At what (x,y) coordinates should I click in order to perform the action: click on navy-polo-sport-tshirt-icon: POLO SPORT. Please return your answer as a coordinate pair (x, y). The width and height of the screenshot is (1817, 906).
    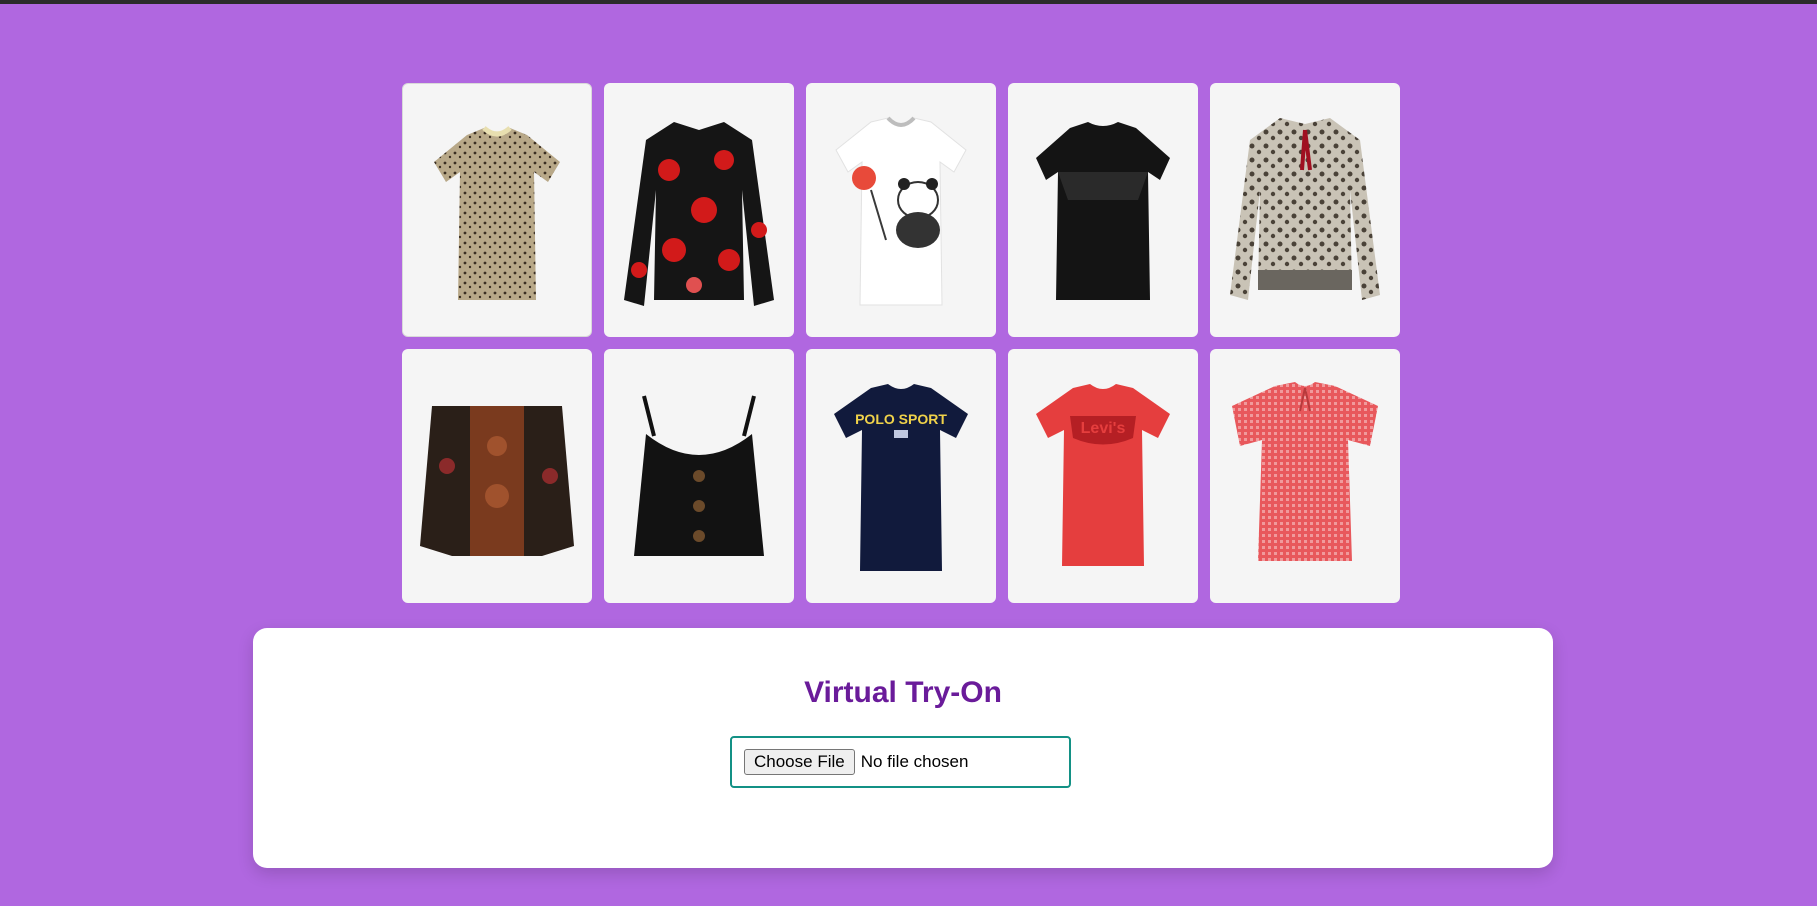
    Looking at the image, I should click on (901, 477).